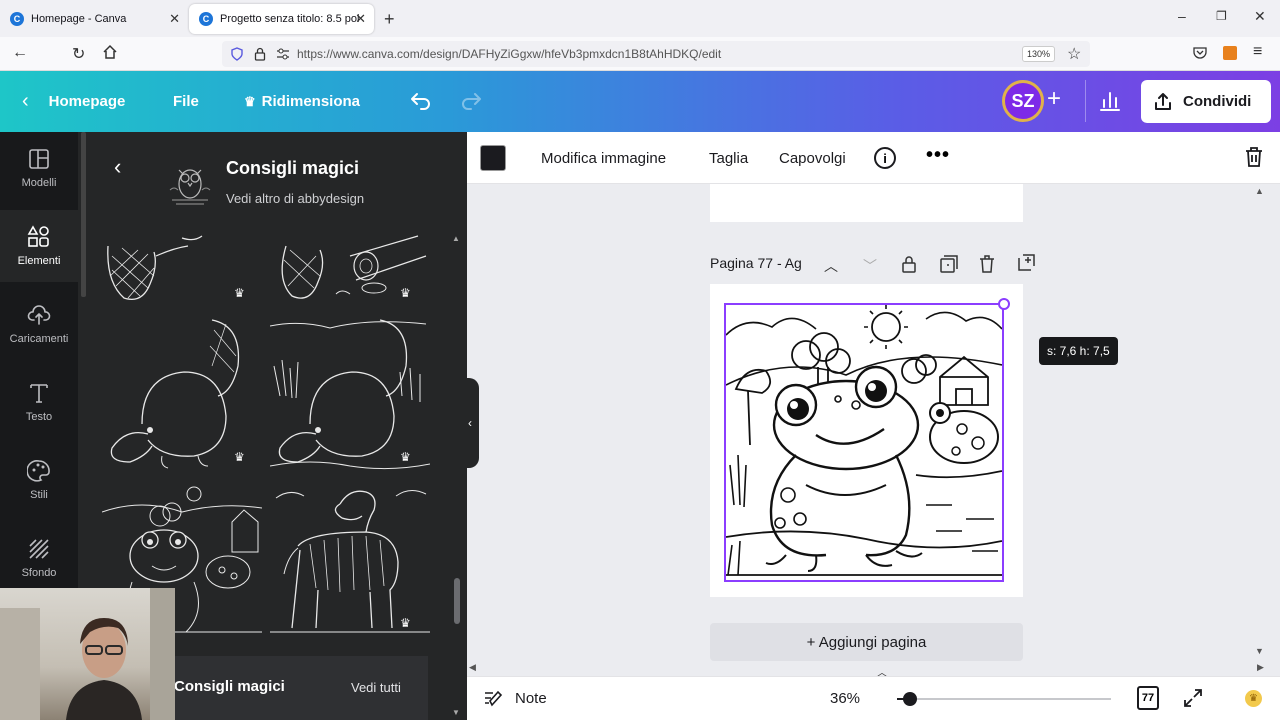 The width and height of the screenshot is (1280, 720). What do you see at coordinates (39, 480) in the screenshot?
I see `rail-item-styles: Stili` at bounding box center [39, 480].